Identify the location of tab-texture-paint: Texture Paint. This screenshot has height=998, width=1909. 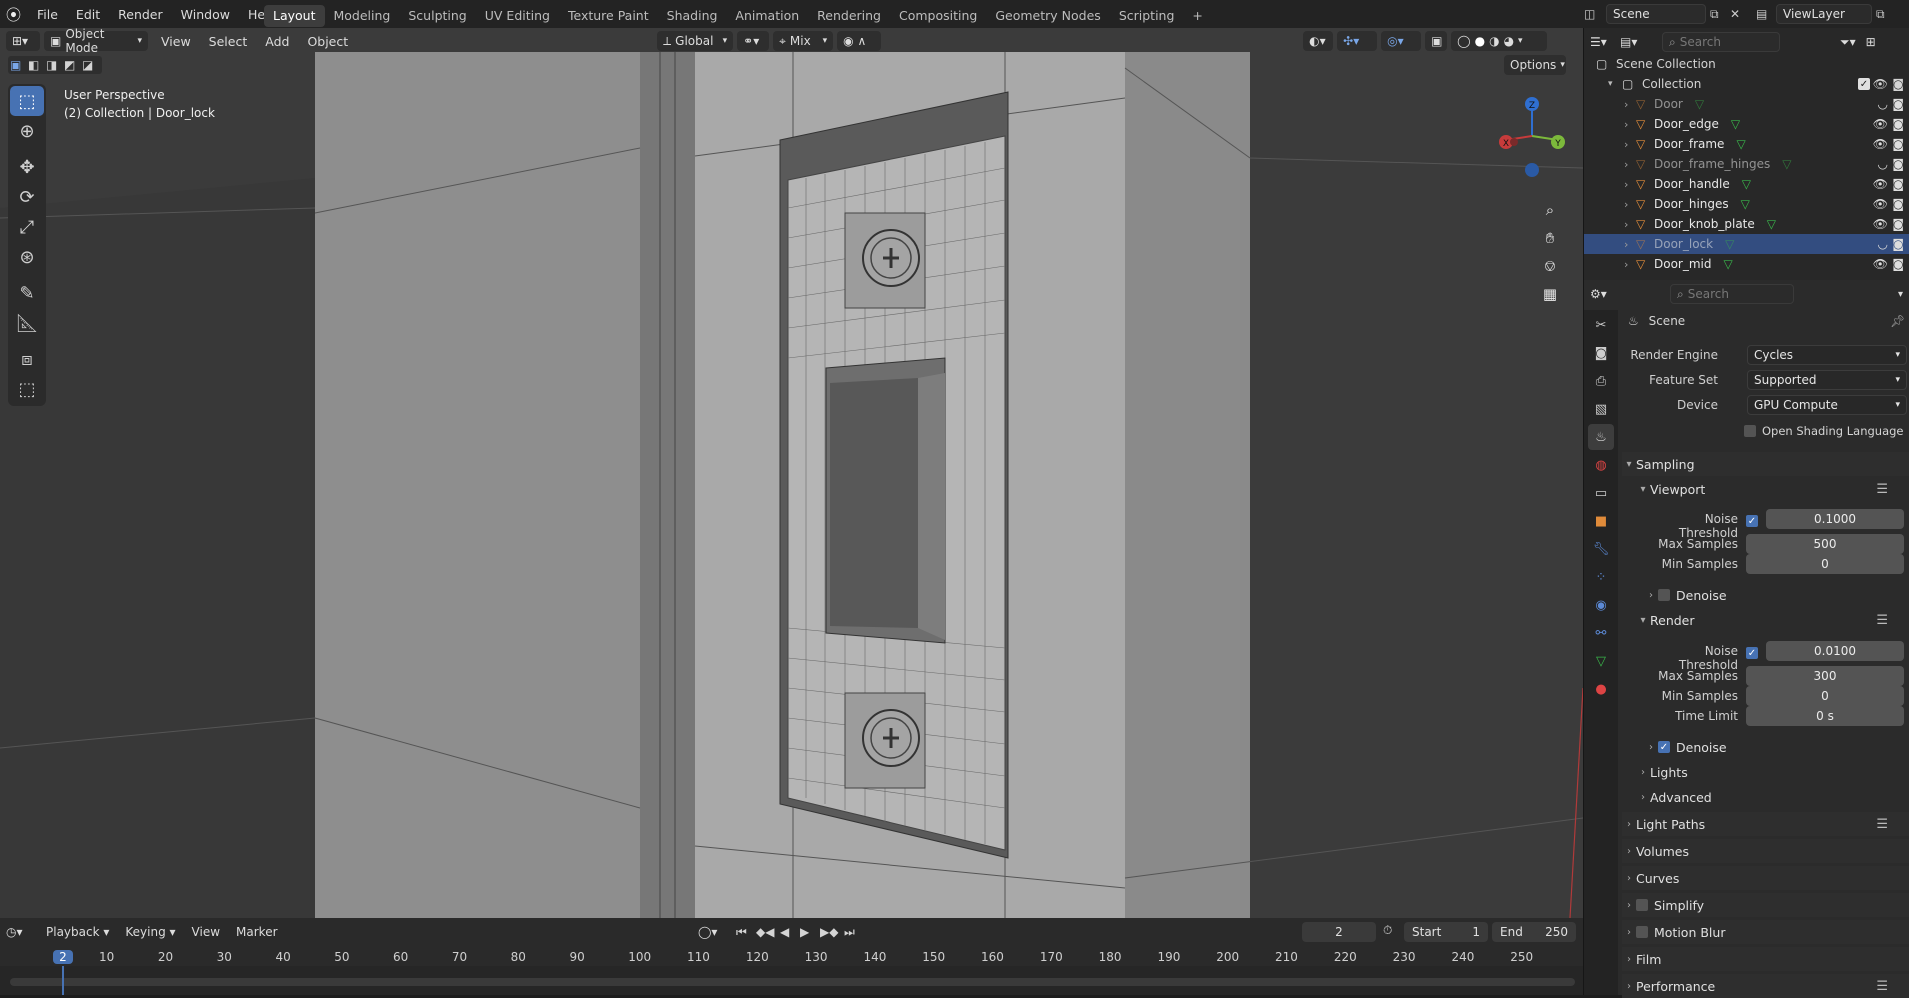
(608, 16).